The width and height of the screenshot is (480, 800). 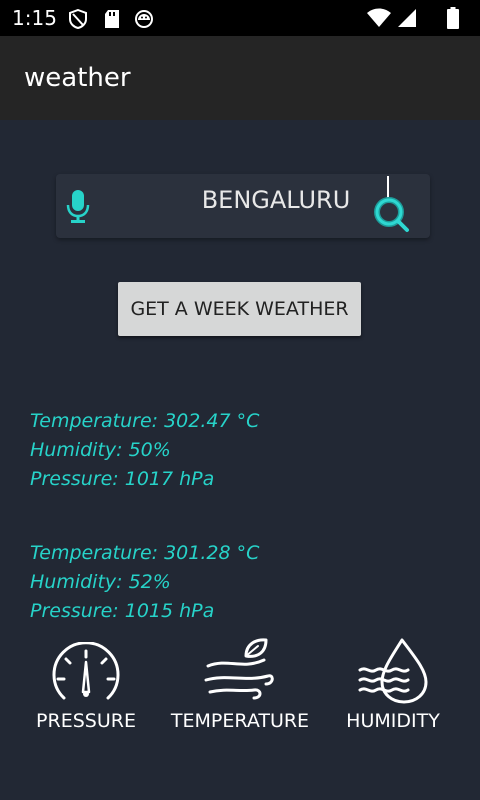 I want to click on battery-icon, so click(x=453, y=18).